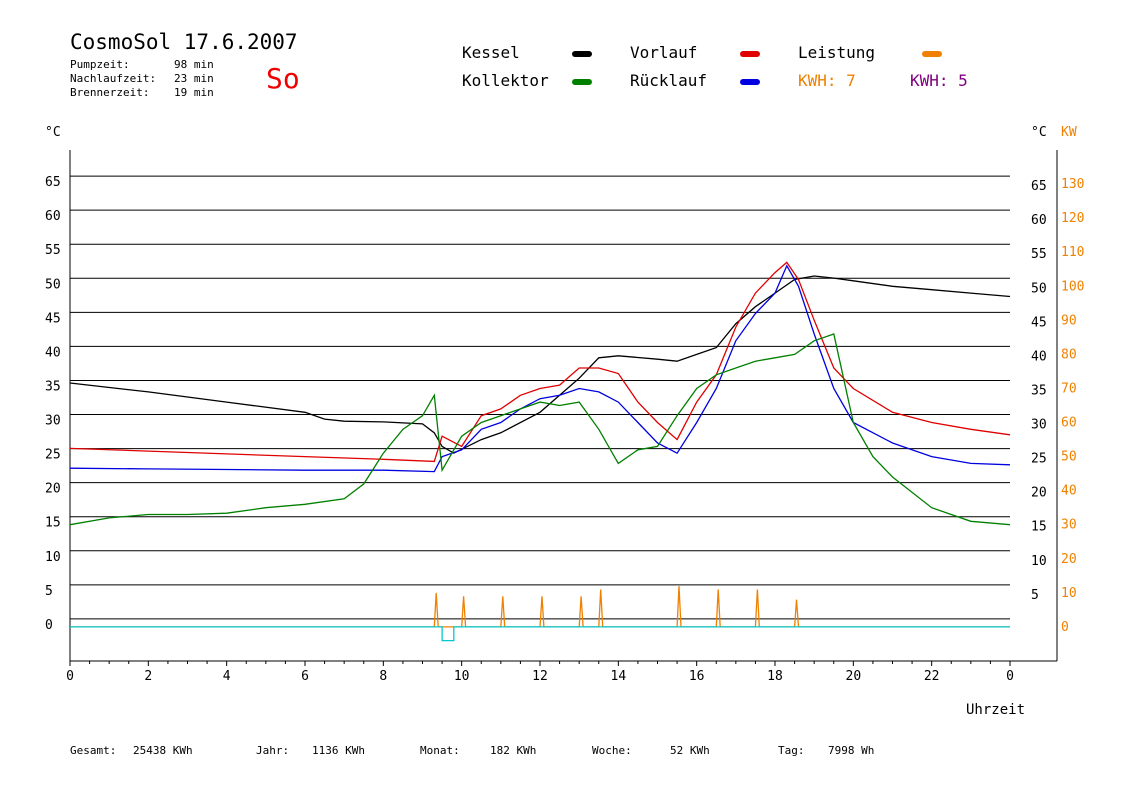  What do you see at coordinates (1039, 288) in the screenshot?
I see `y-right-tick-label: 50` at bounding box center [1039, 288].